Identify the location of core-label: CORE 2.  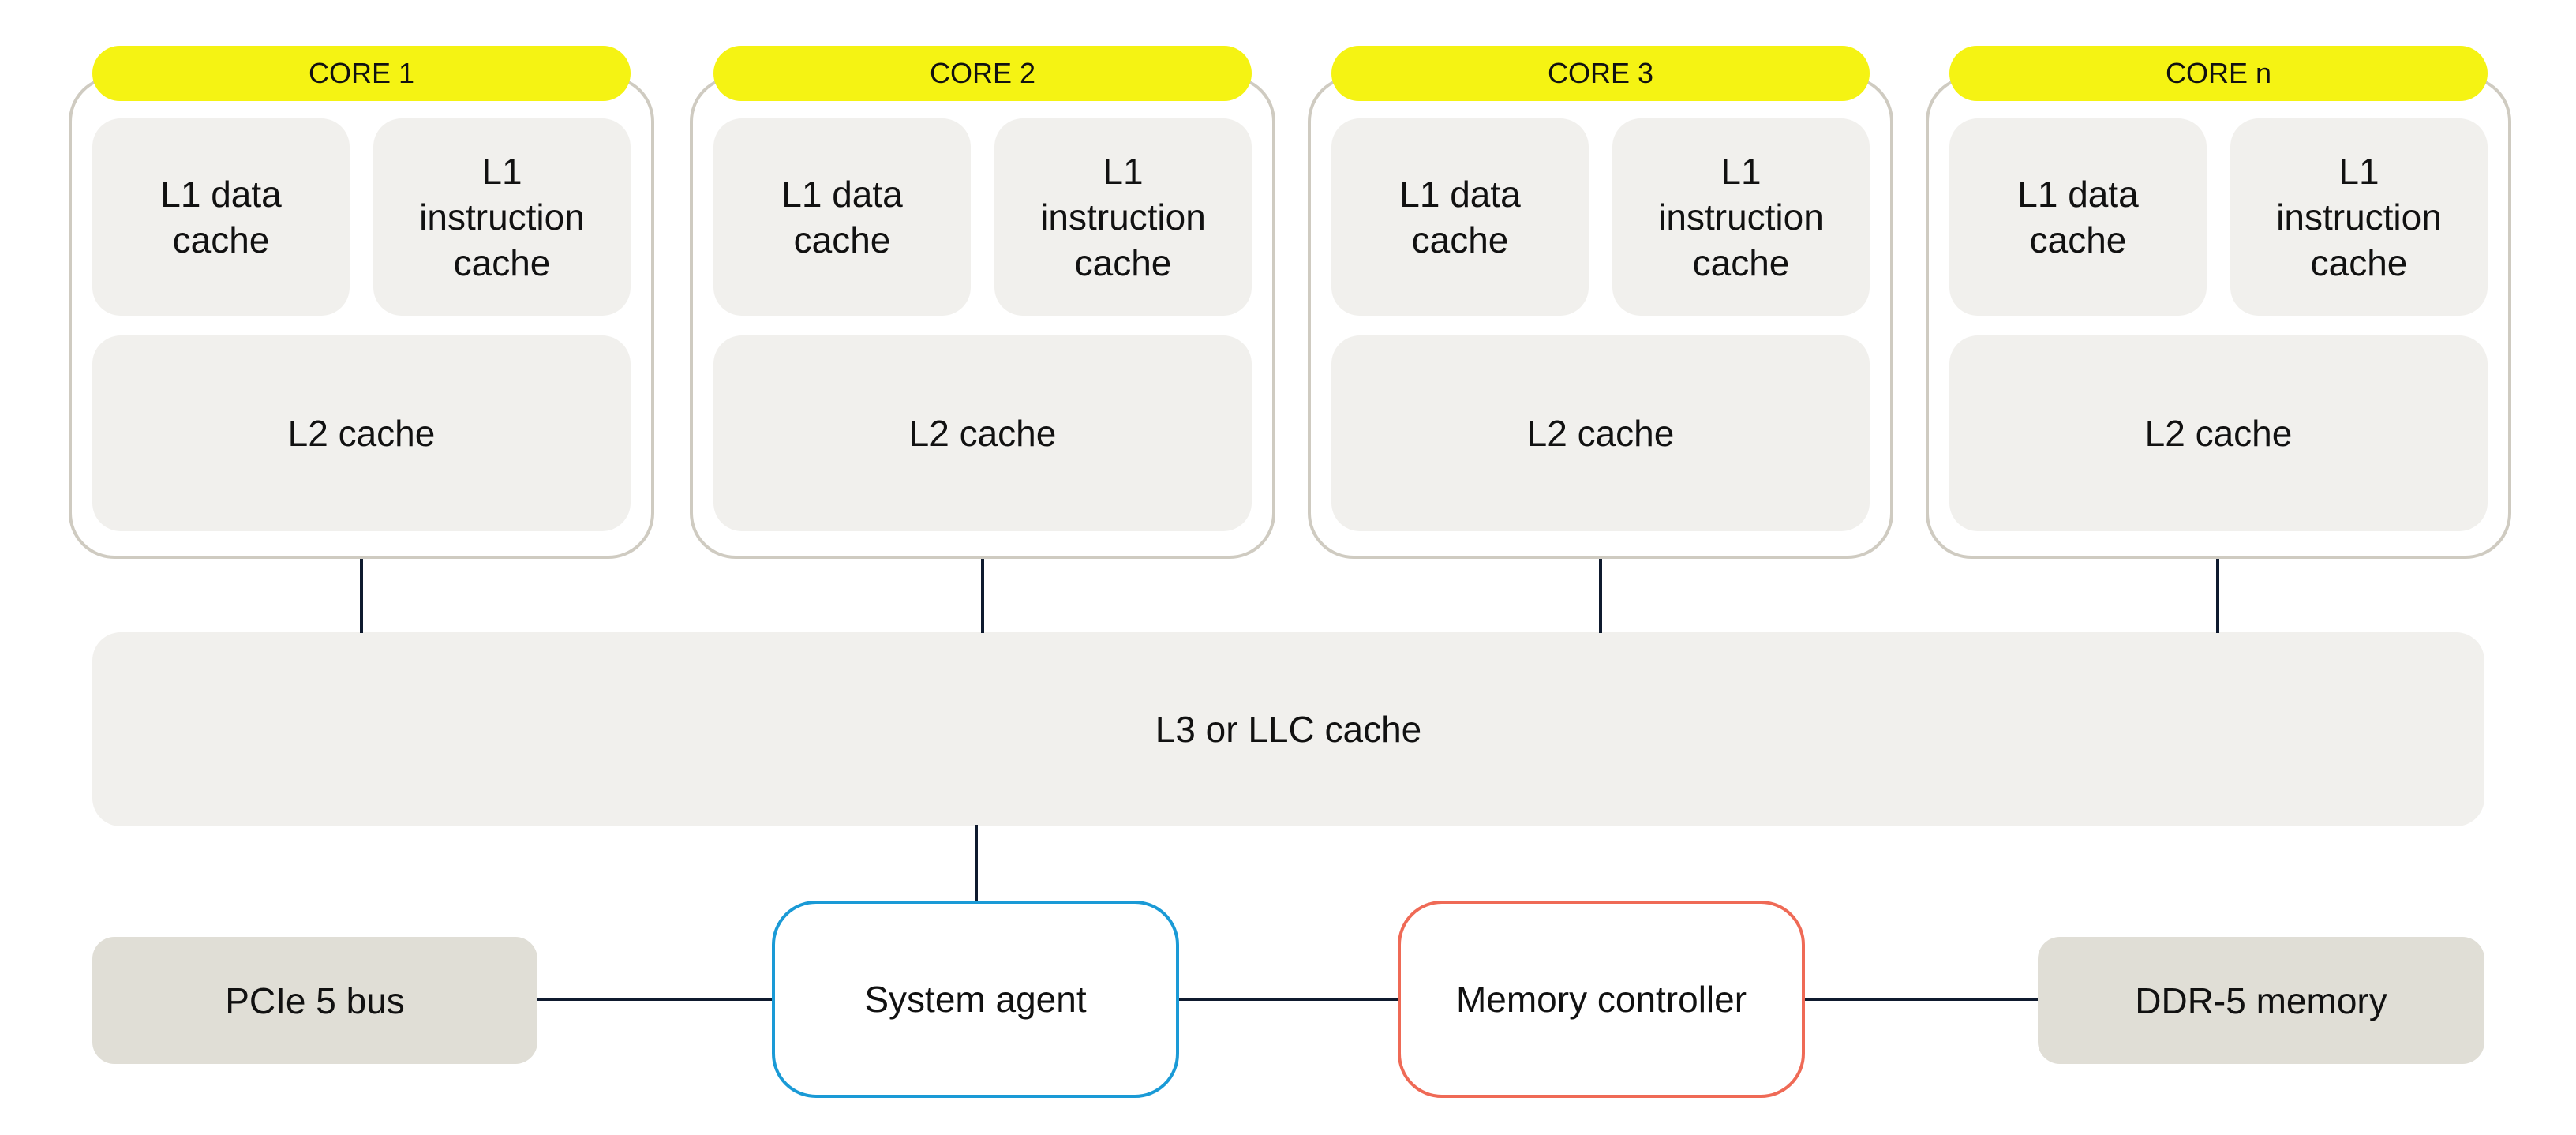
(982, 73).